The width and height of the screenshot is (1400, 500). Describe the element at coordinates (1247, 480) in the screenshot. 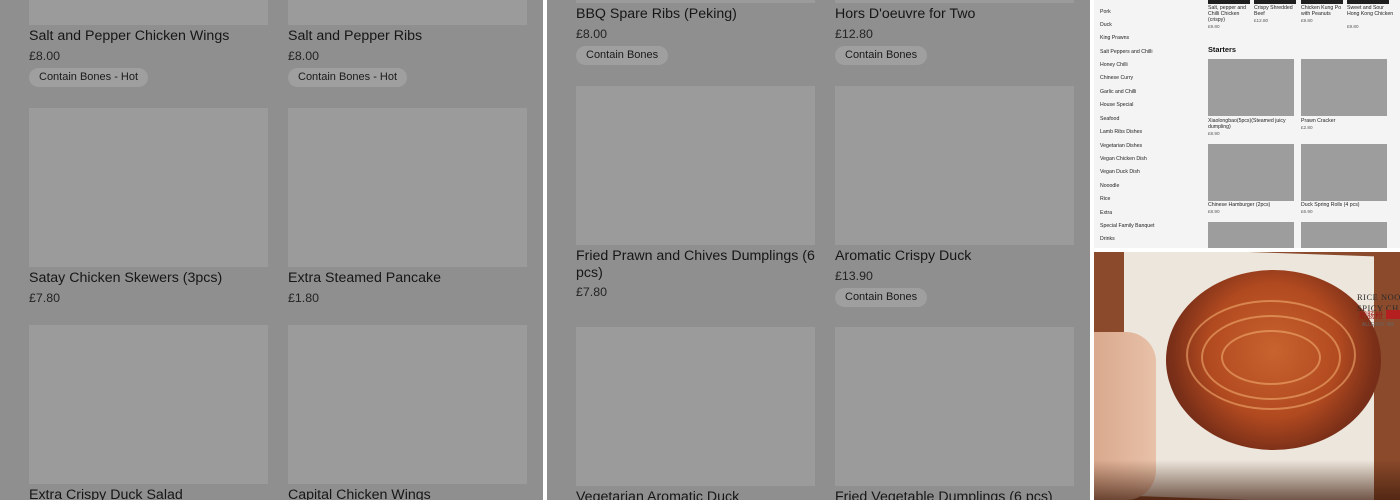

I see `table-surface` at that location.